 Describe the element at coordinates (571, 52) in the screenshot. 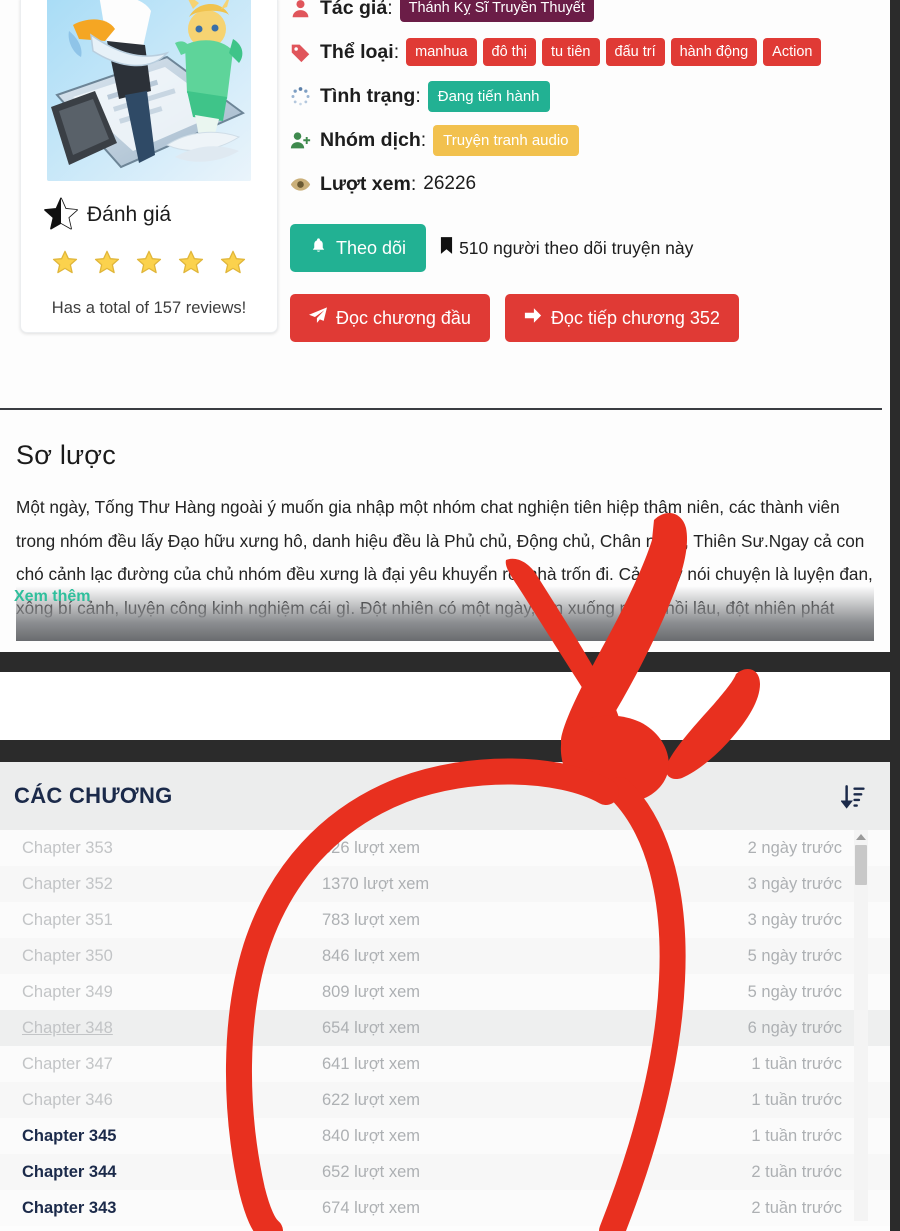

I see `genre-tag: tu tiên` at that location.